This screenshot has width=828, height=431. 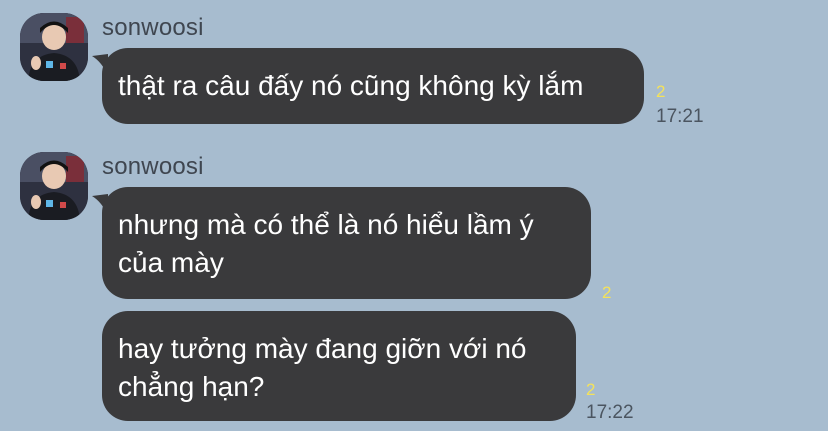 I want to click on message-text: nhưng mà có thể là nó hiểu lầm ý của mày, so click(x=326, y=243).